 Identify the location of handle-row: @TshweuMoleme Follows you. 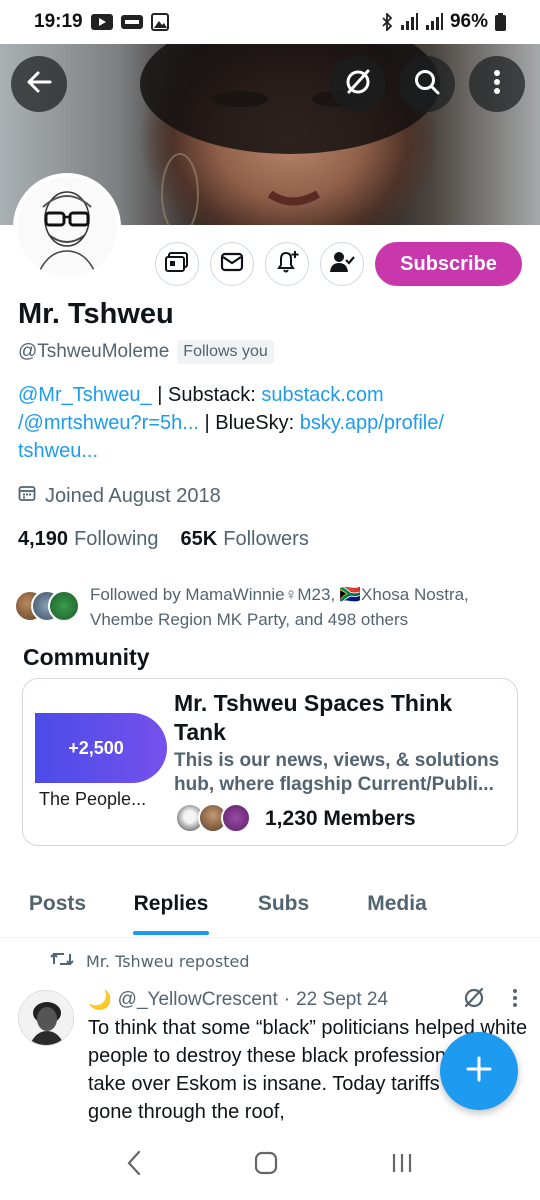
(146, 352).